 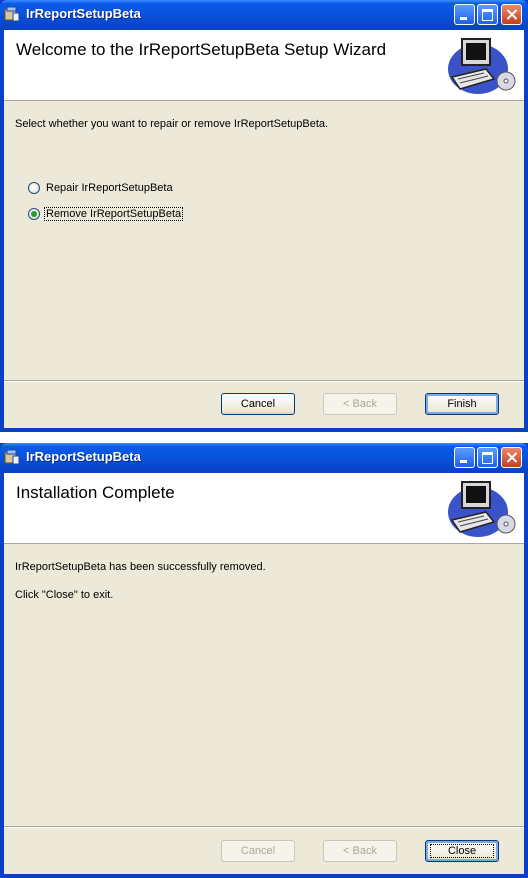 What do you see at coordinates (34, 214) in the screenshot?
I see `remove-radio` at bounding box center [34, 214].